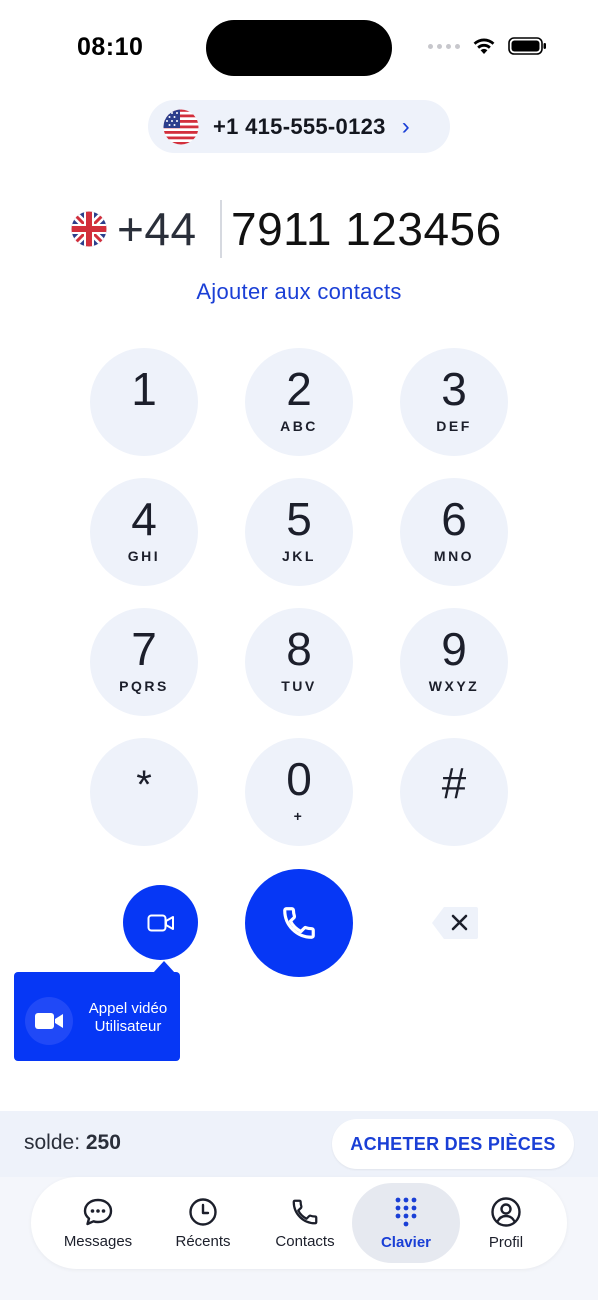 Image resolution: width=598 pixels, height=1300 pixels. I want to click on tab-recents: Récents, so click(203, 1223).